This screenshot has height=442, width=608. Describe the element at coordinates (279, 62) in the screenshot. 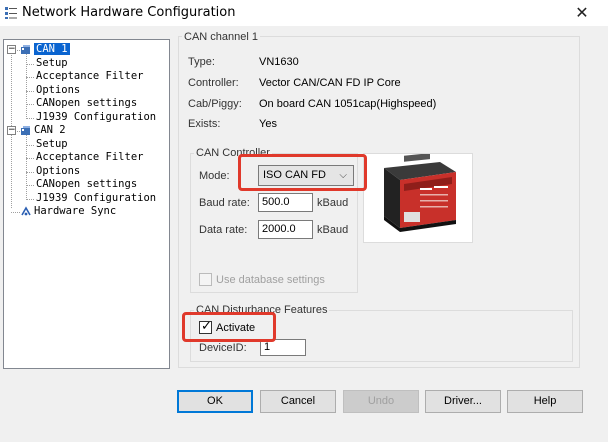

I see `type-value: VN1630` at that location.